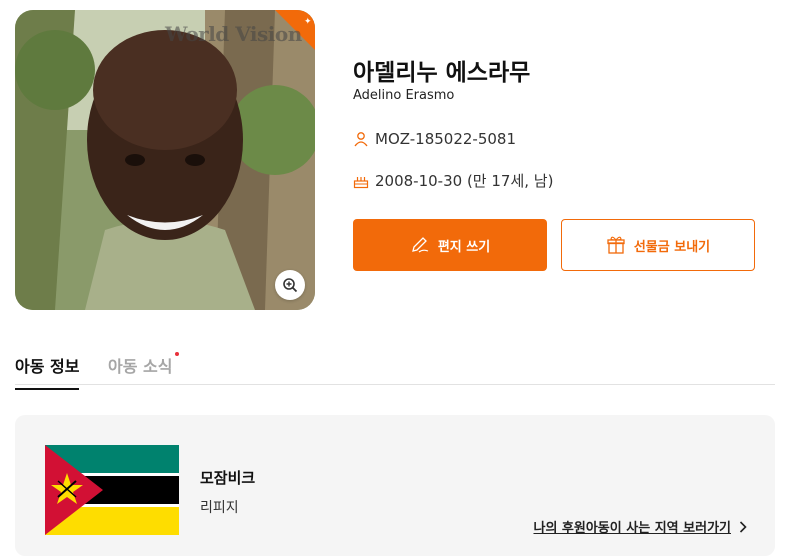  I want to click on tab-child-news: 아동 소식, so click(144, 364).